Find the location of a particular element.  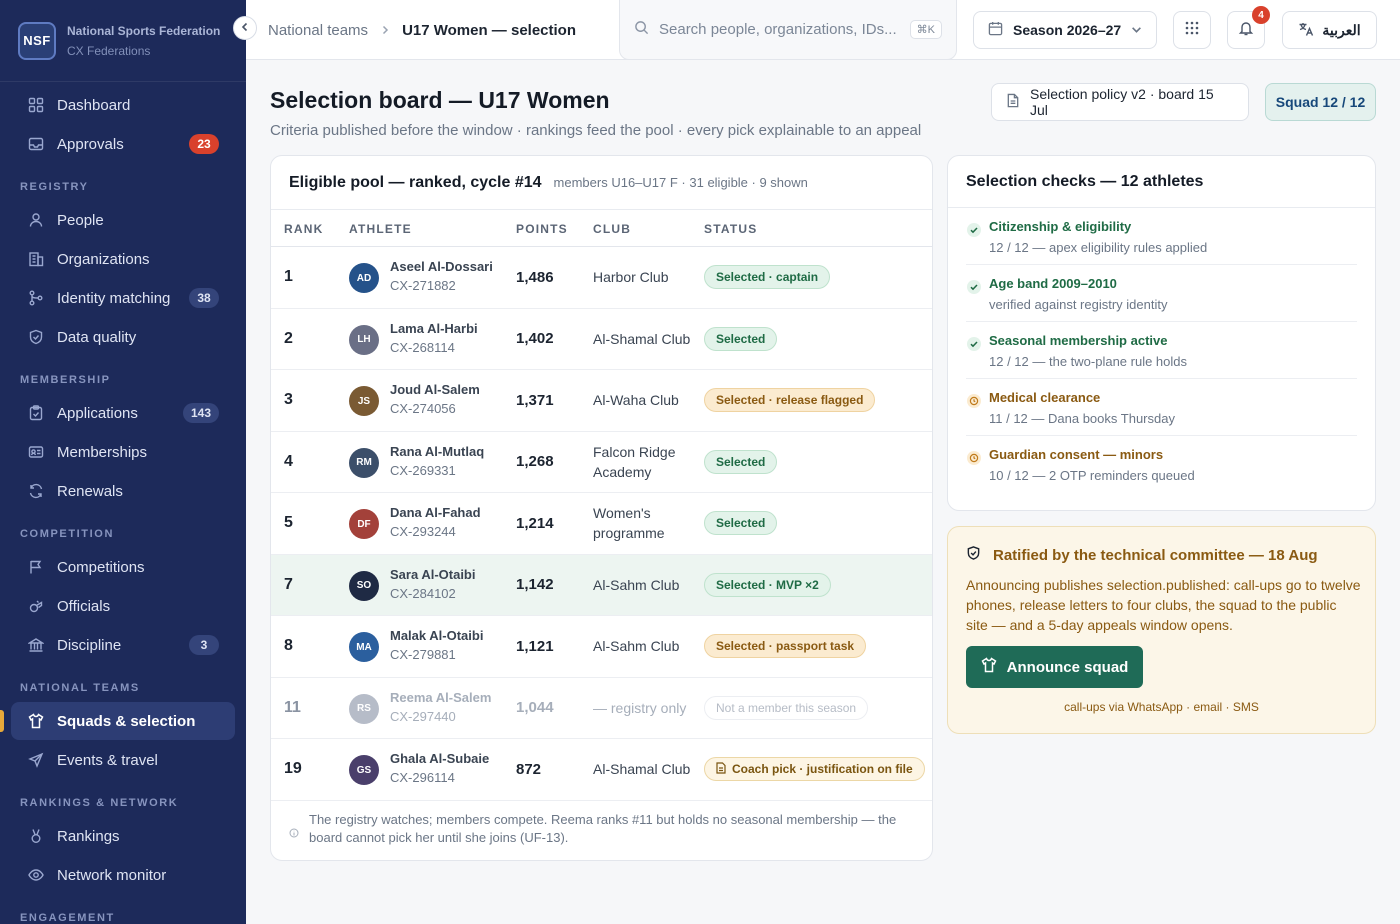

announce-squad-button: Announce squad is located at coordinates (1054, 667).